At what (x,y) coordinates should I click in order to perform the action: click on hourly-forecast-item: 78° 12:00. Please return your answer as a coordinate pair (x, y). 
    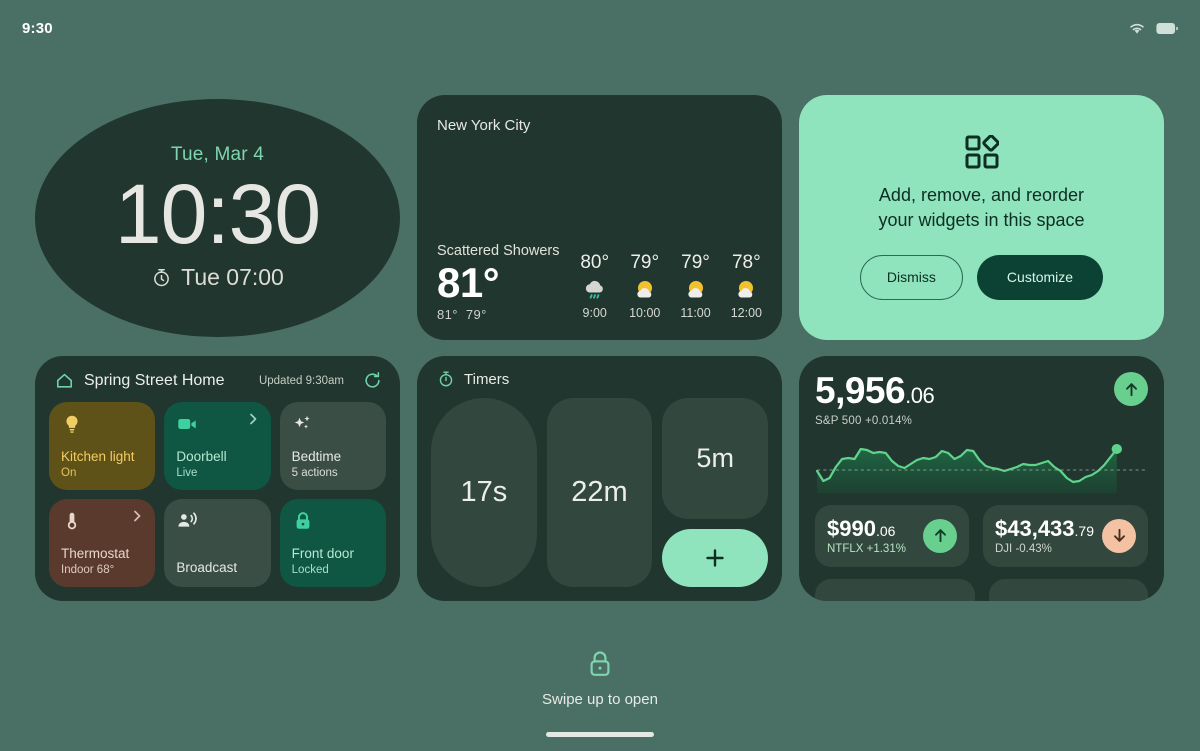
    Looking at the image, I should click on (746, 286).